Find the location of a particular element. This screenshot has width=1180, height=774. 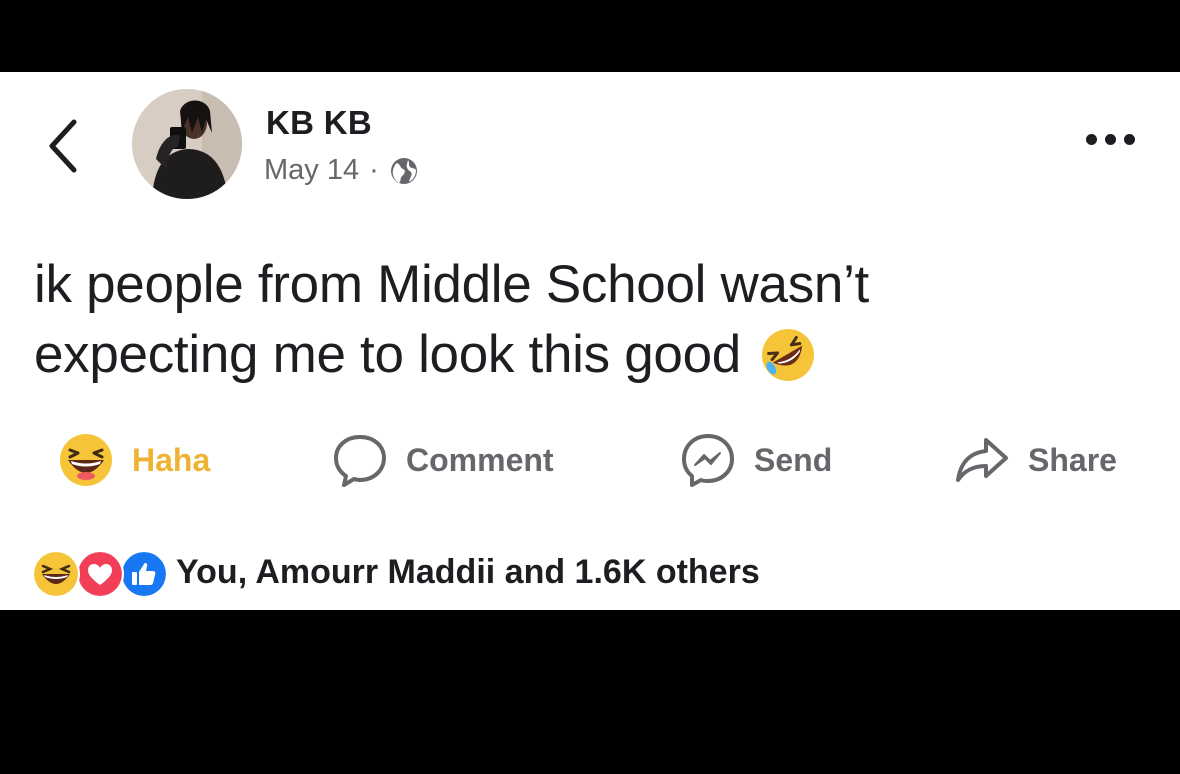

reactions-count-text: You, Amourr Maddii and 1.6K others is located at coordinates (468, 571).